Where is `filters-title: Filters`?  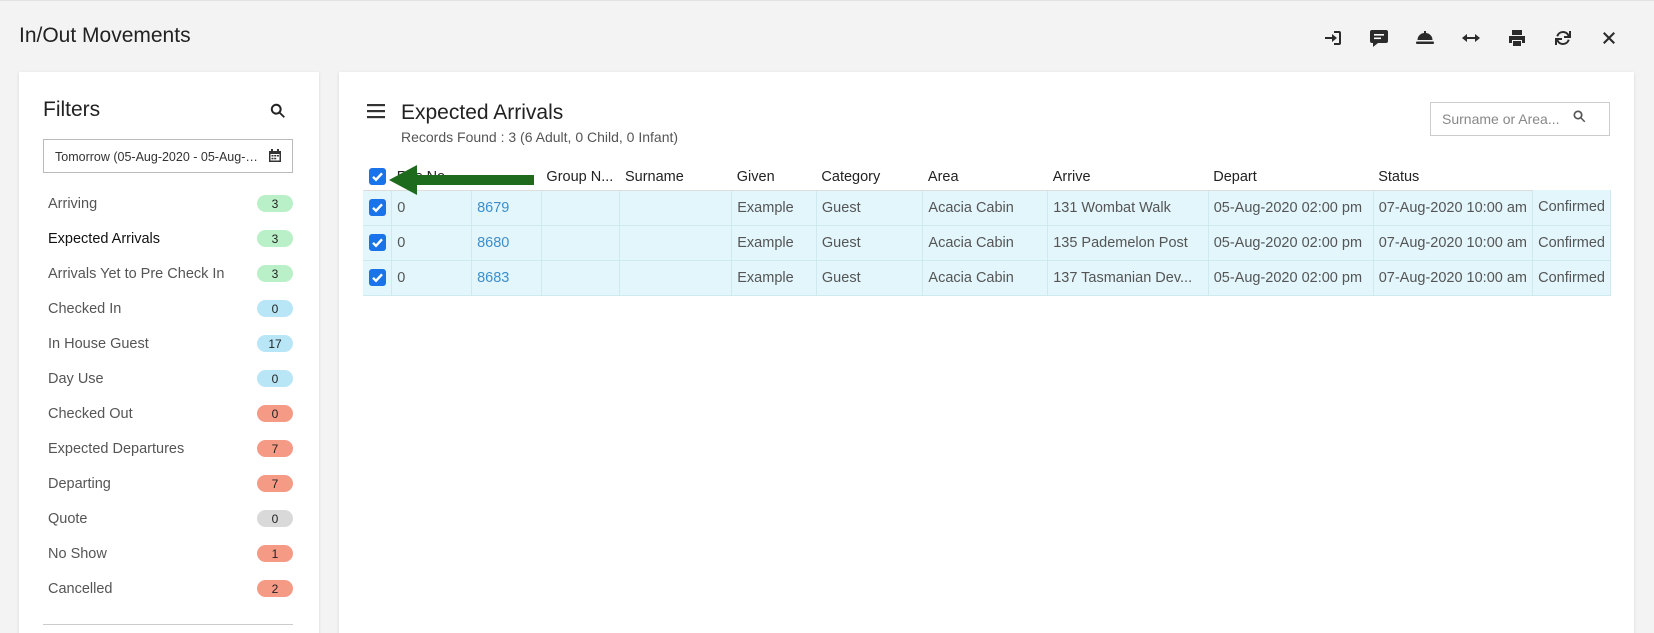
filters-title: Filters is located at coordinates (72, 109).